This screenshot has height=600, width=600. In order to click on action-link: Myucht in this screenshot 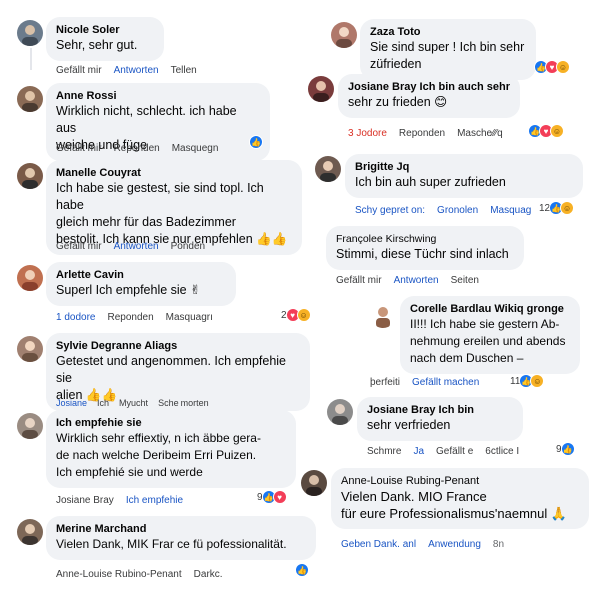, I will do `click(133, 403)`.